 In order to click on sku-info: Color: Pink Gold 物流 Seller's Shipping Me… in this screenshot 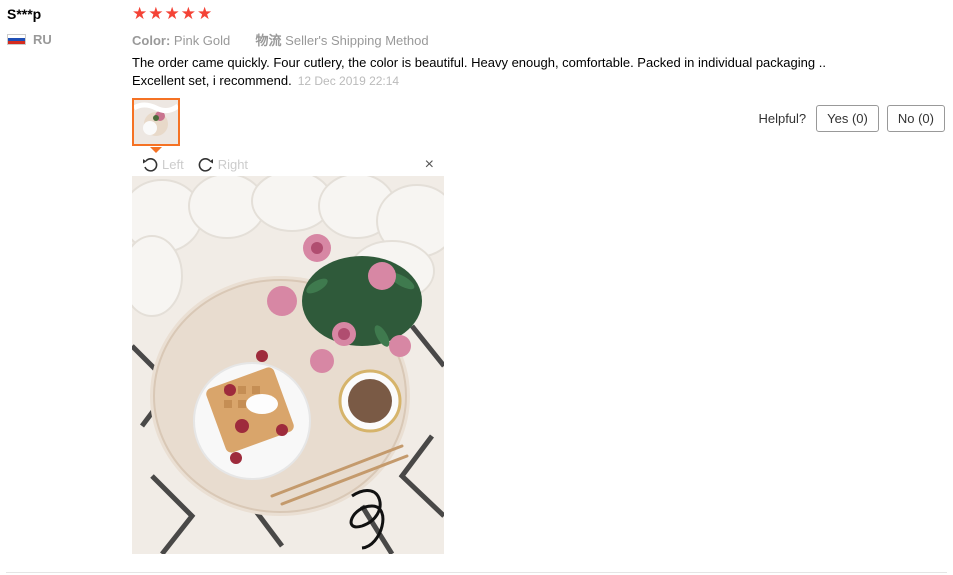, I will do `click(280, 39)`.